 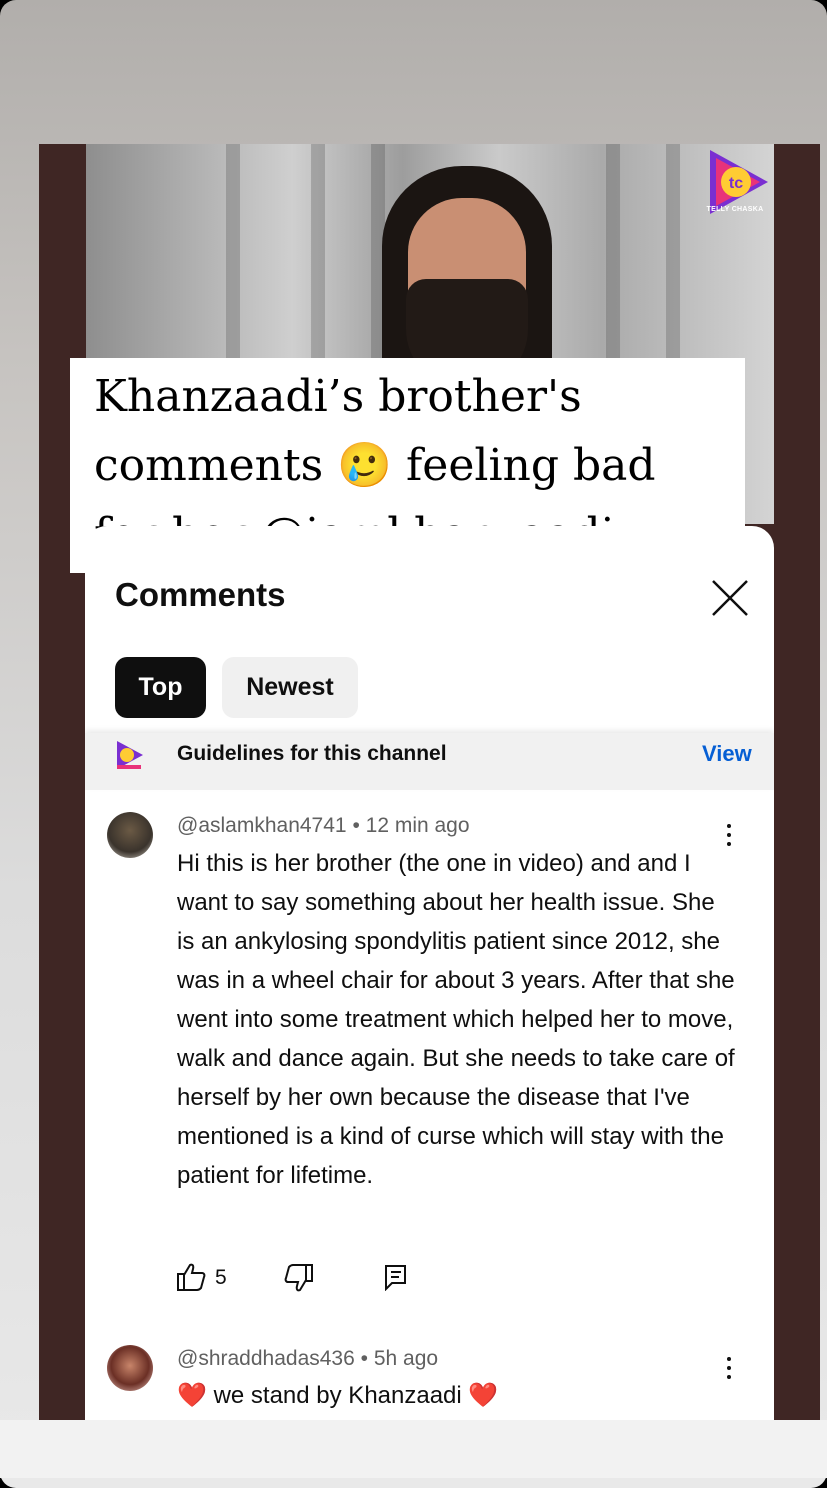 What do you see at coordinates (221, 1277) in the screenshot?
I see `like-count: 5` at bounding box center [221, 1277].